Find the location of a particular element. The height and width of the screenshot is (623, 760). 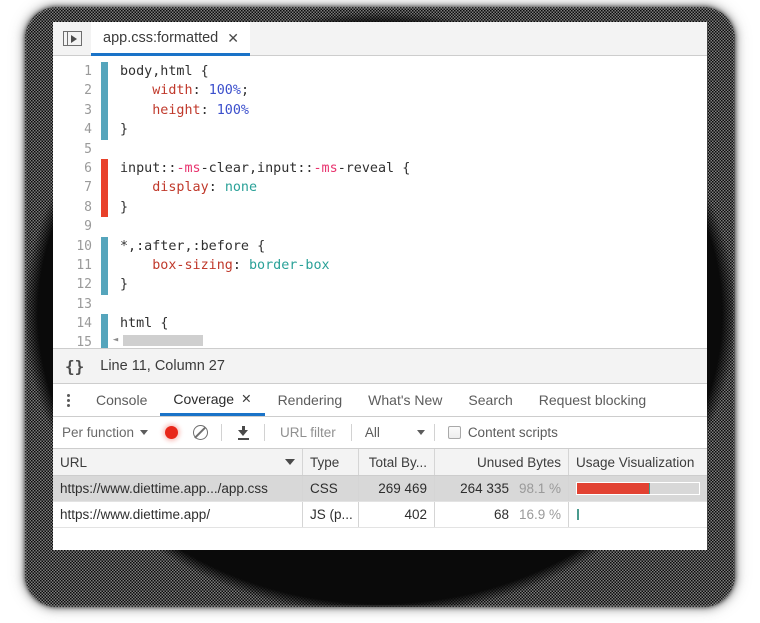

editor-tab-app-css: app.css:formatted ✕ is located at coordinates (170, 39).